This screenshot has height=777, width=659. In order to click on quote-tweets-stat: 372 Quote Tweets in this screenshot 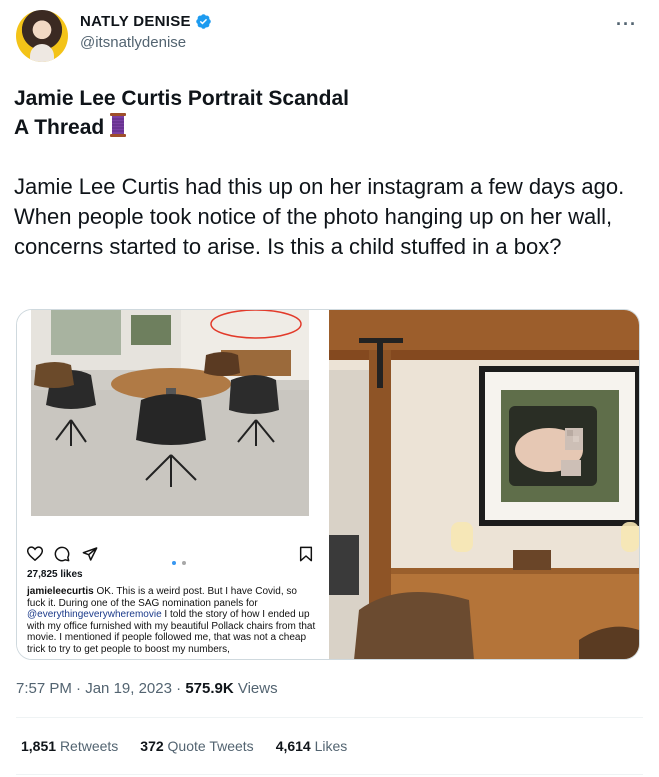, I will do `click(196, 746)`.